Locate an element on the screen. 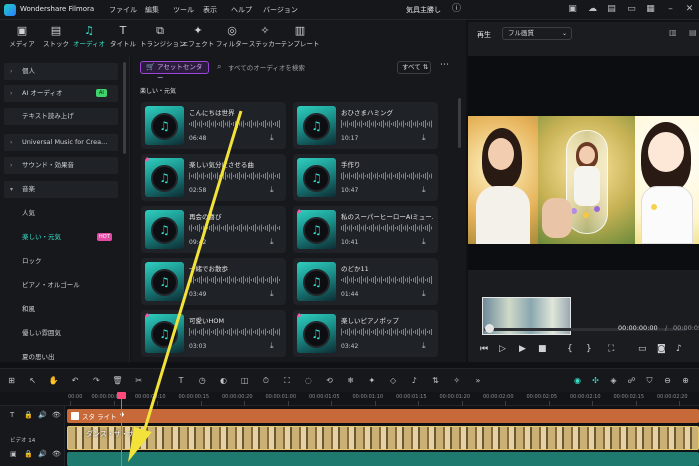 The image size is (699, 466). sidebar-scrollbar is located at coordinates (124, 108).